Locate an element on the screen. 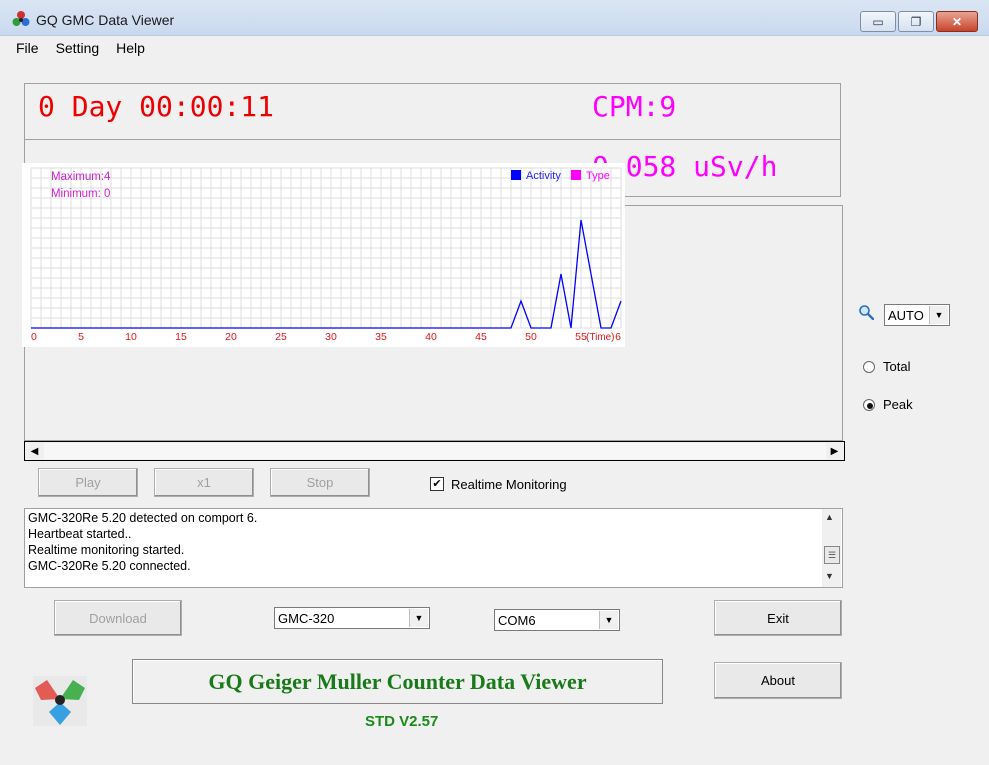 The width and height of the screenshot is (989, 765). peak-radio is located at coordinates (869, 405).